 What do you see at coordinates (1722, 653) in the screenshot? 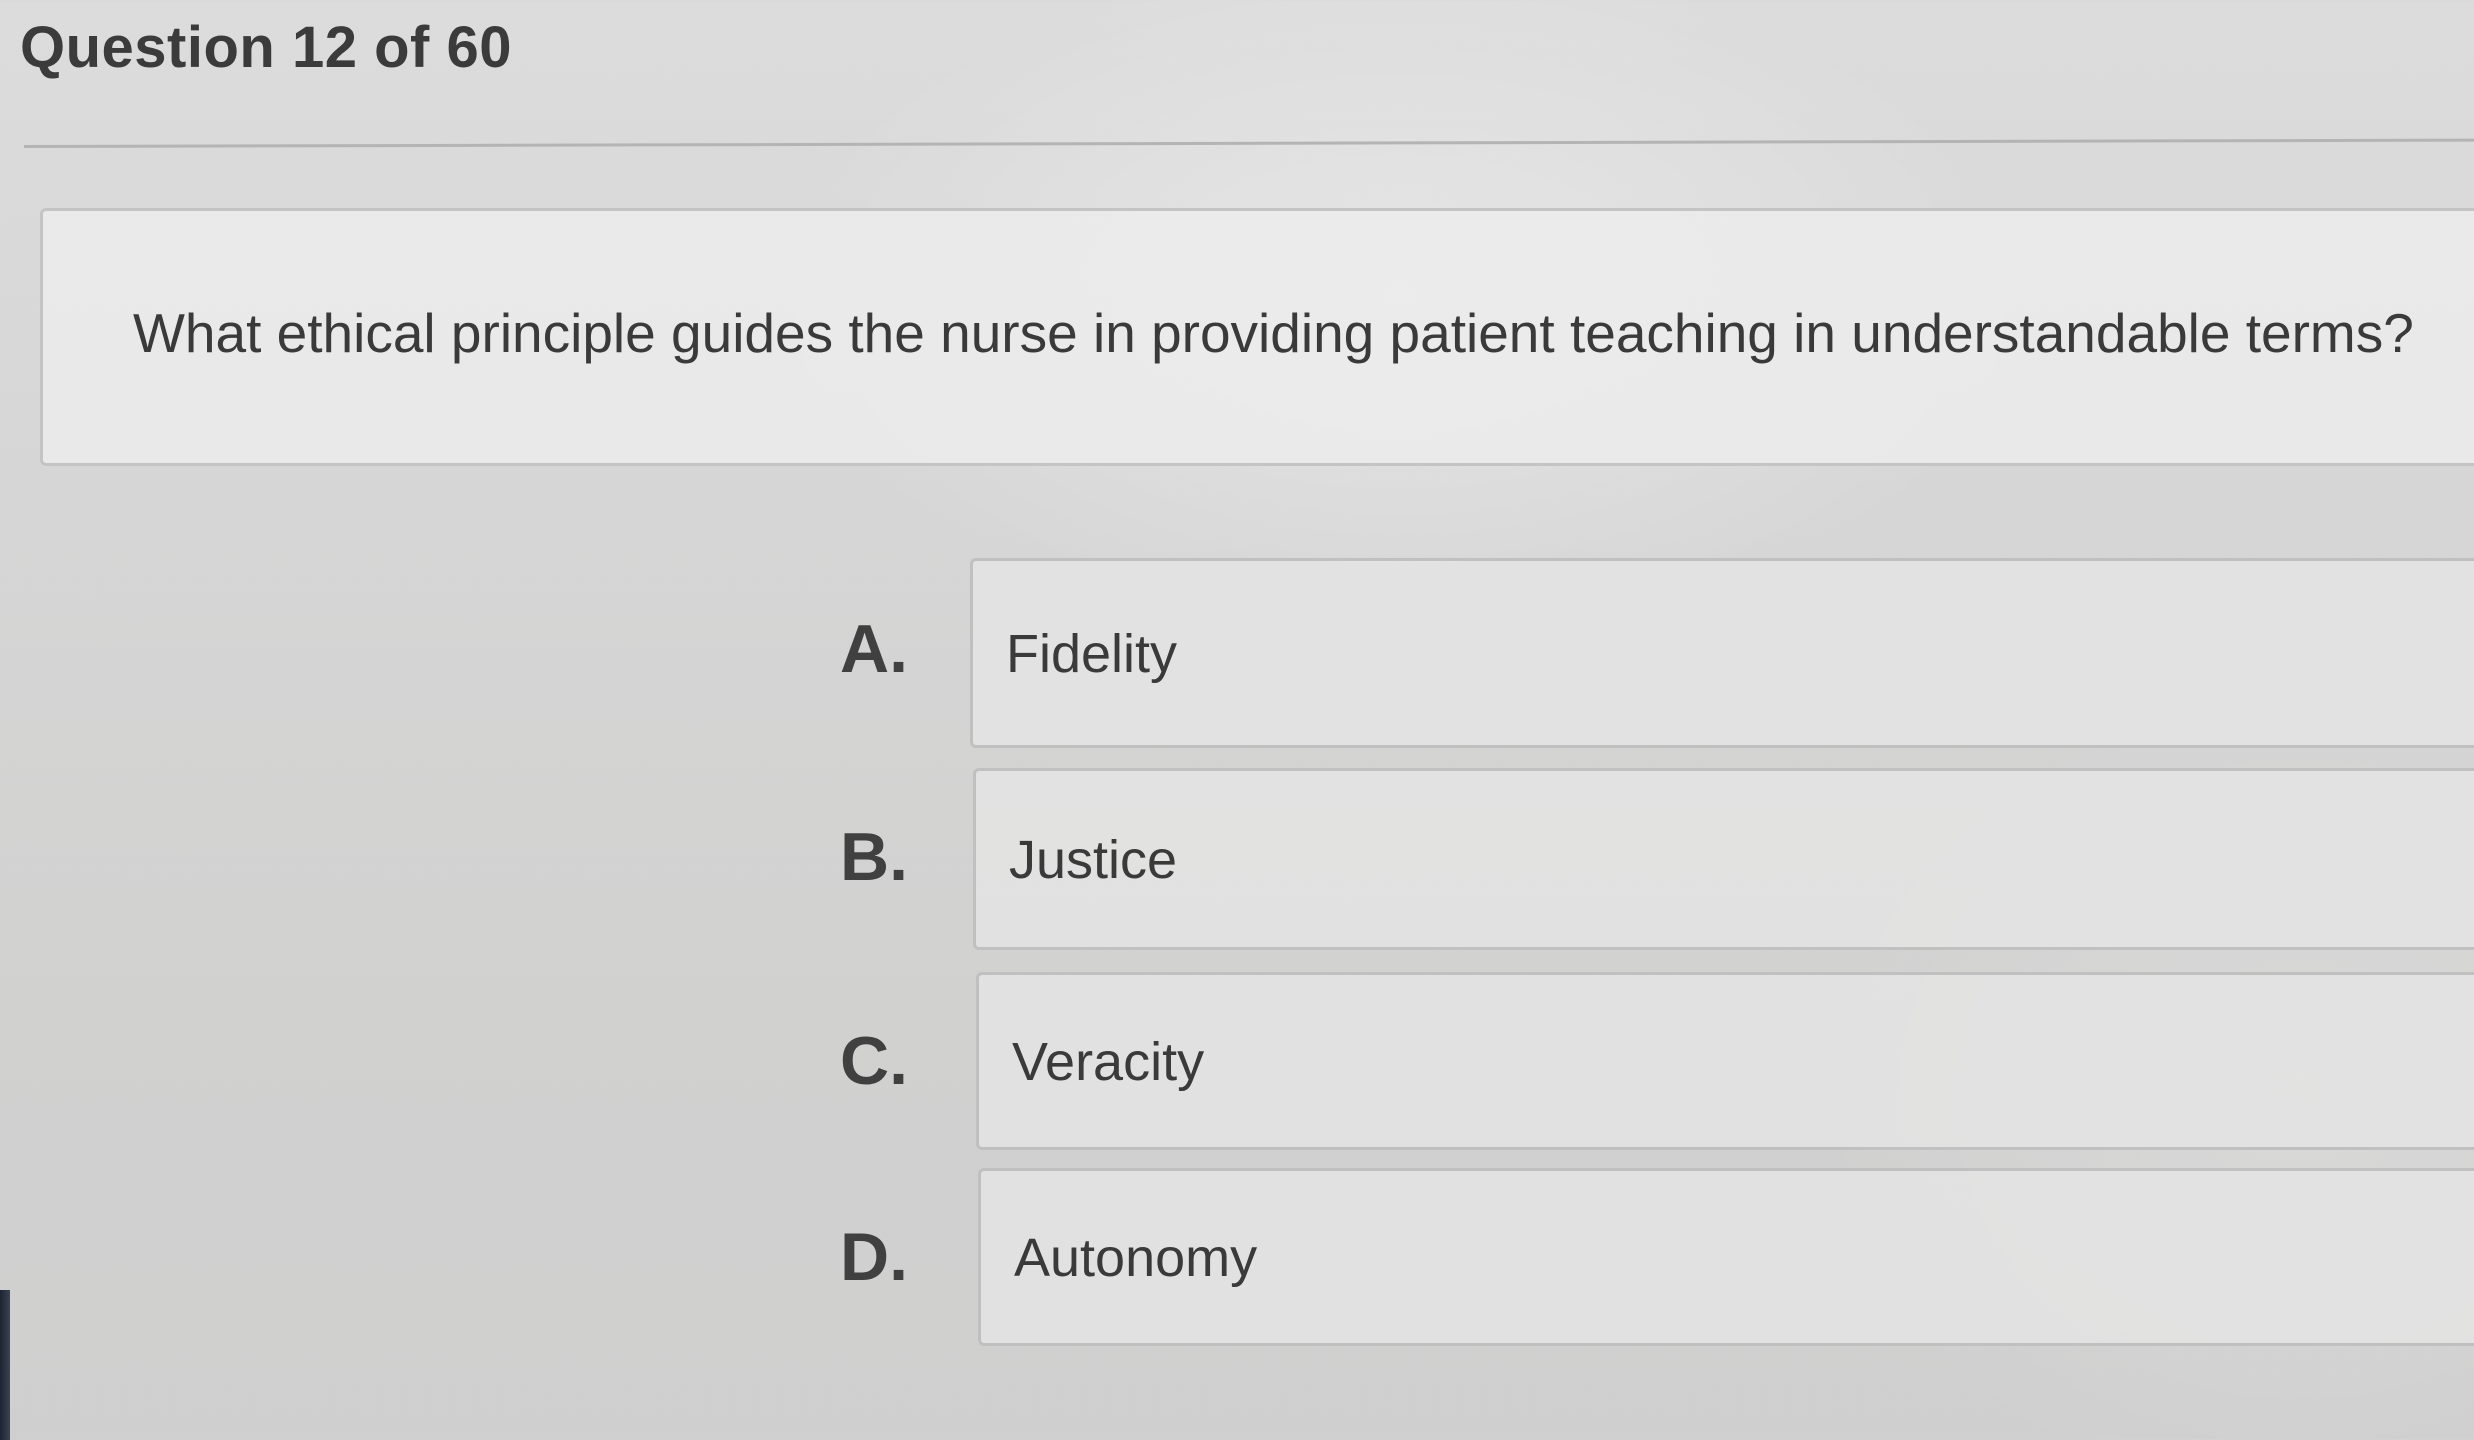
I see `option-box-a: Fidelity` at bounding box center [1722, 653].